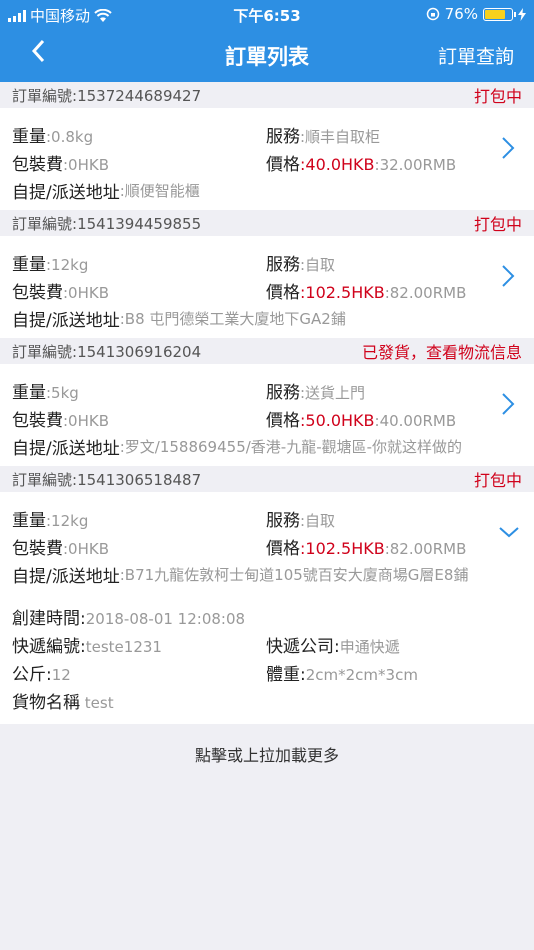 The height and width of the screenshot is (950, 534). What do you see at coordinates (394, 644) in the screenshot?
I see `field-group: 快遞公司:申通快遞` at bounding box center [394, 644].